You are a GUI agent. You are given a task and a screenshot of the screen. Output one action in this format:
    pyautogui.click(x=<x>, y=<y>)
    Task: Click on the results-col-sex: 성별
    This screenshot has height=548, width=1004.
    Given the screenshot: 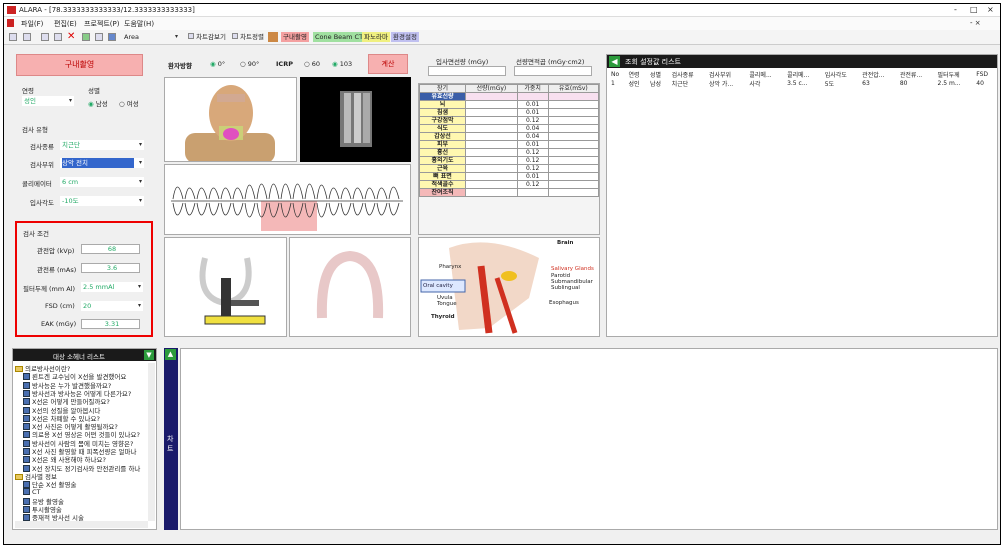 What is the action you would take?
    pyautogui.click(x=659, y=74)
    